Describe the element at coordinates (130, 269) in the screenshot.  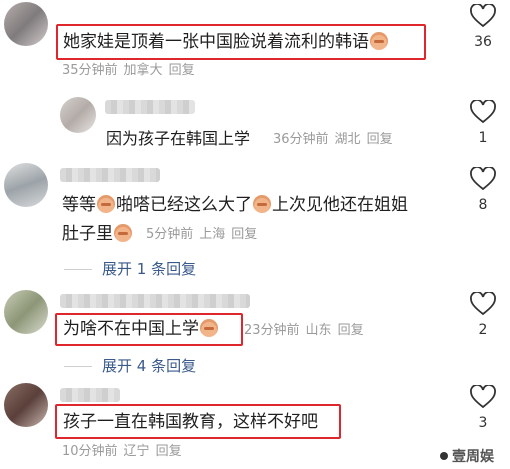
I see `expand-replies-link: 展开 1 条回复` at that location.